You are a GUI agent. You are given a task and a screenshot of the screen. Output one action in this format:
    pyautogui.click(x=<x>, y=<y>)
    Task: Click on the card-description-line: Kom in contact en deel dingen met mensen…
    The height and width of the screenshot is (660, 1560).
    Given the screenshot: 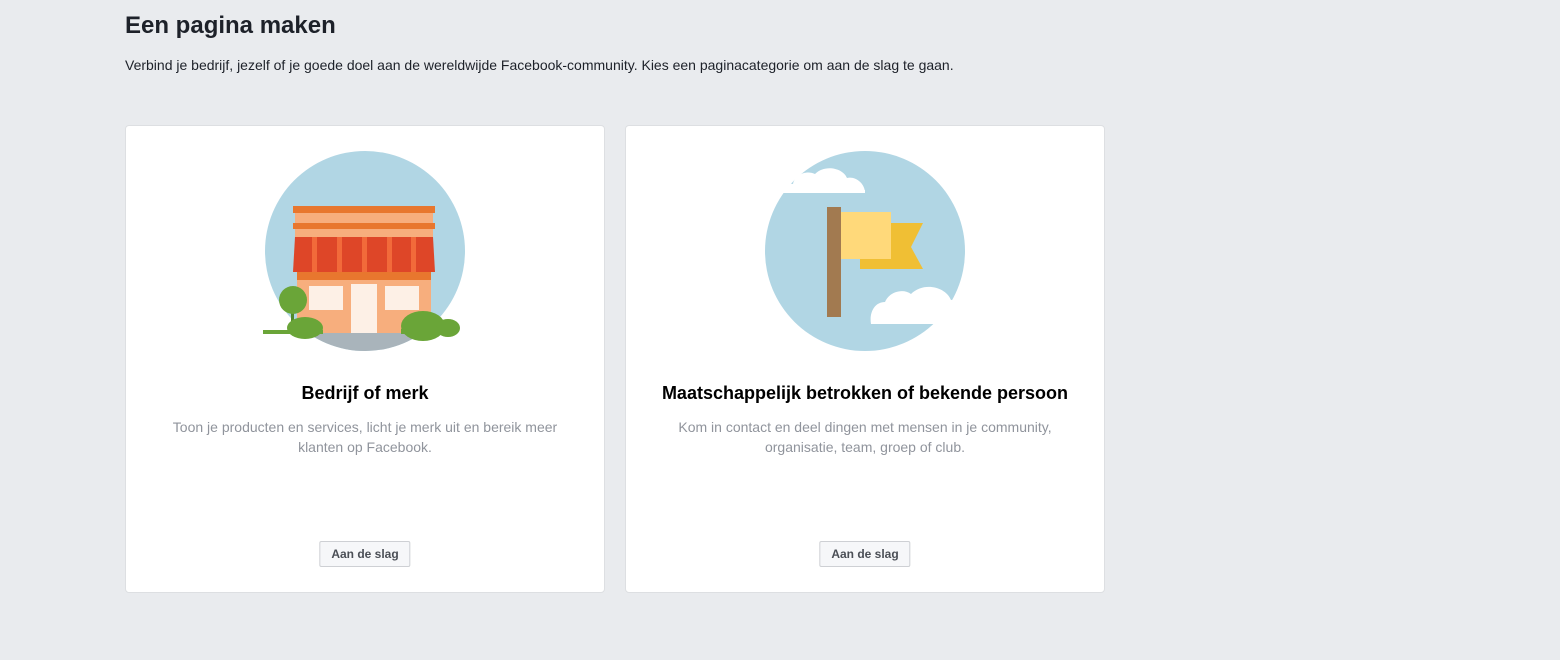 What is the action you would take?
    pyautogui.click(x=865, y=427)
    